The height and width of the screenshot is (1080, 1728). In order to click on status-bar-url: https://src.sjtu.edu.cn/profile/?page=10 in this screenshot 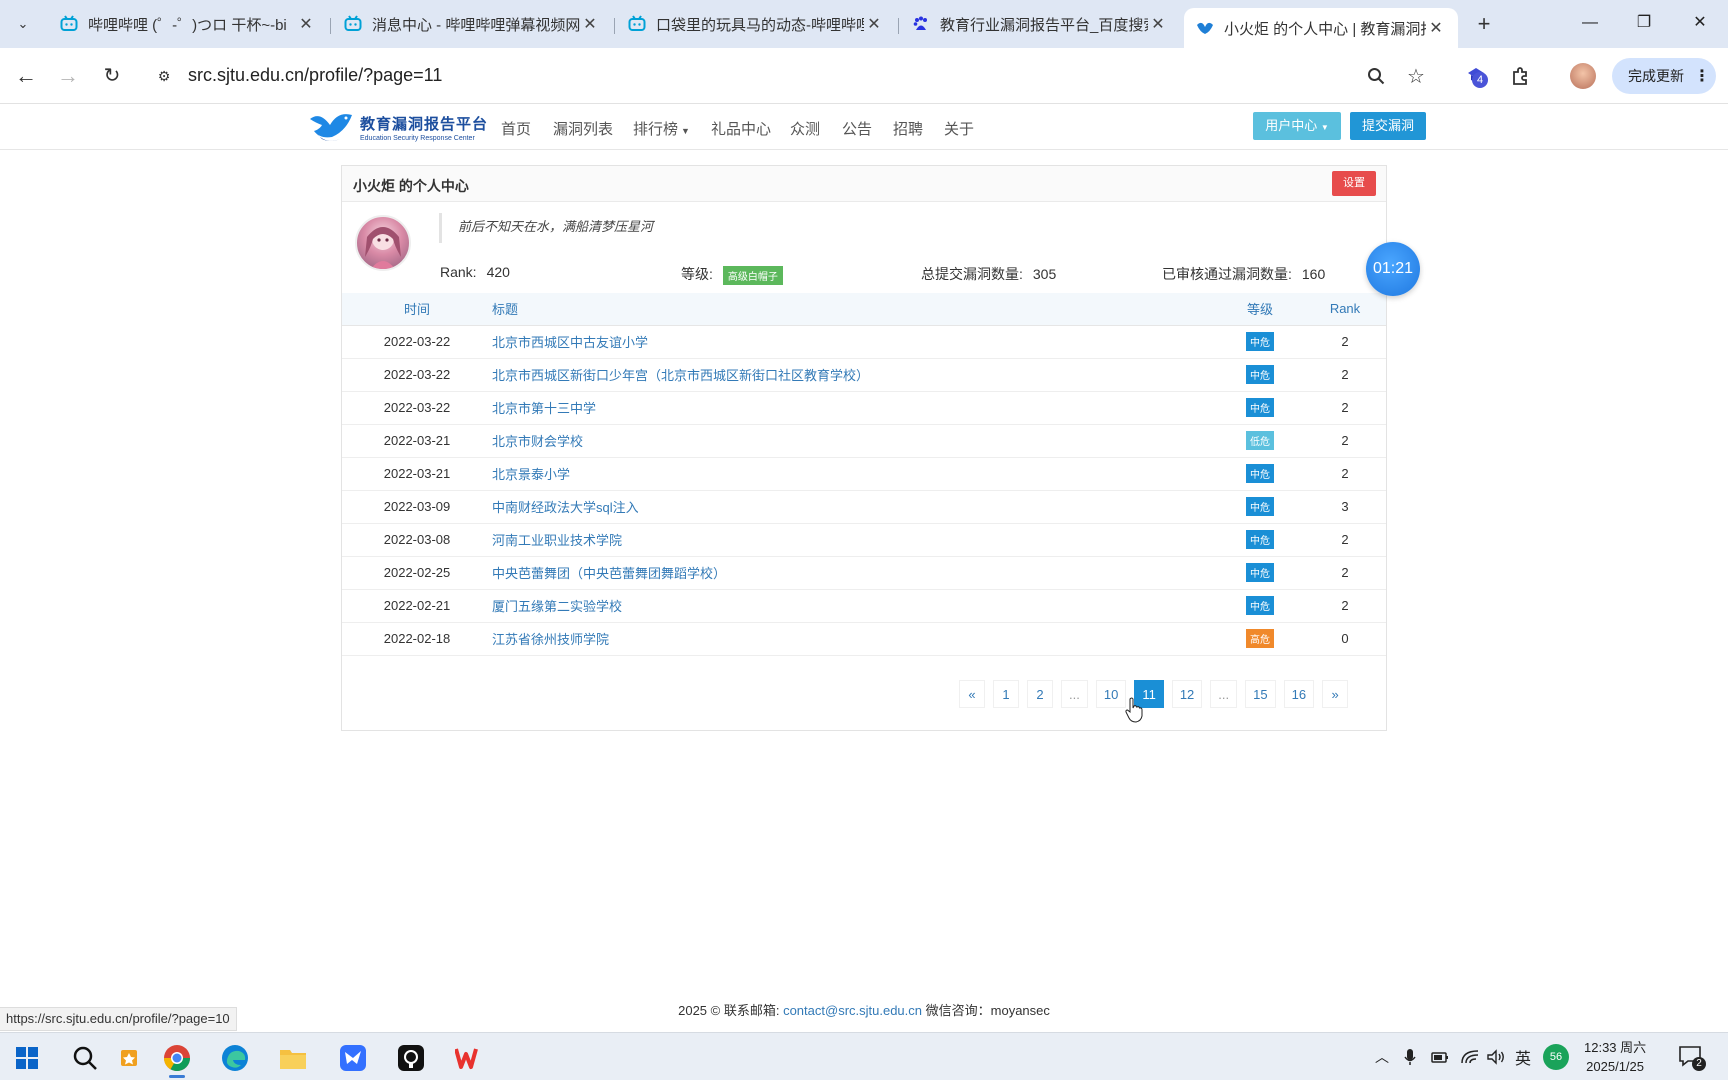, I will do `click(118, 1019)`.